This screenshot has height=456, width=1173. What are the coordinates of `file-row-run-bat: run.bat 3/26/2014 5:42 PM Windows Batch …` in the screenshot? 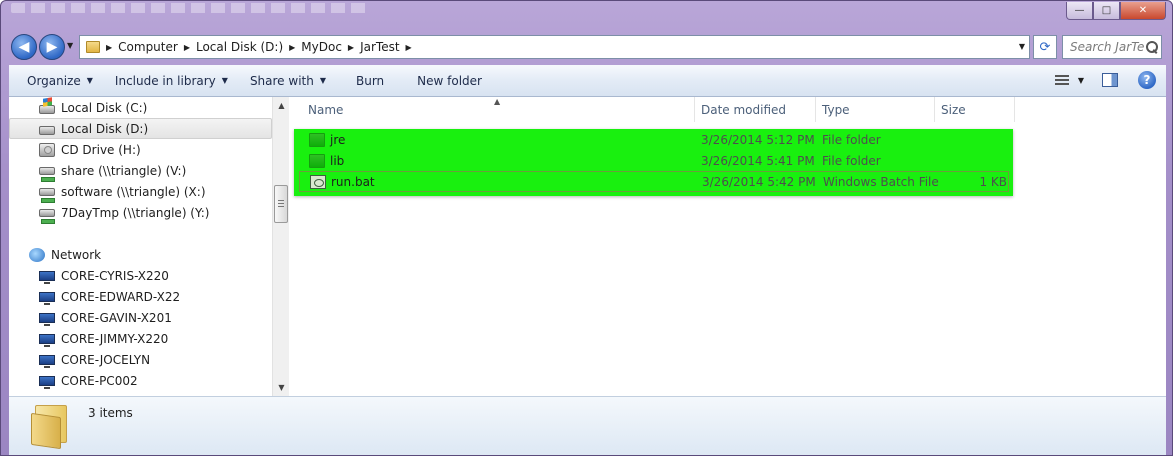 It's located at (654, 181).